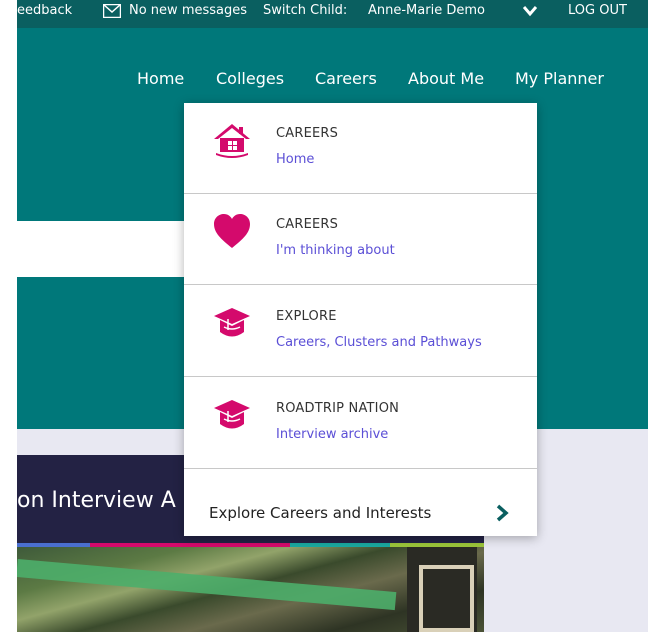 The height and width of the screenshot is (632, 648). Describe the element at coordinates (502, 513) in the screenshot. I see `chevron-right-icon` at that location.